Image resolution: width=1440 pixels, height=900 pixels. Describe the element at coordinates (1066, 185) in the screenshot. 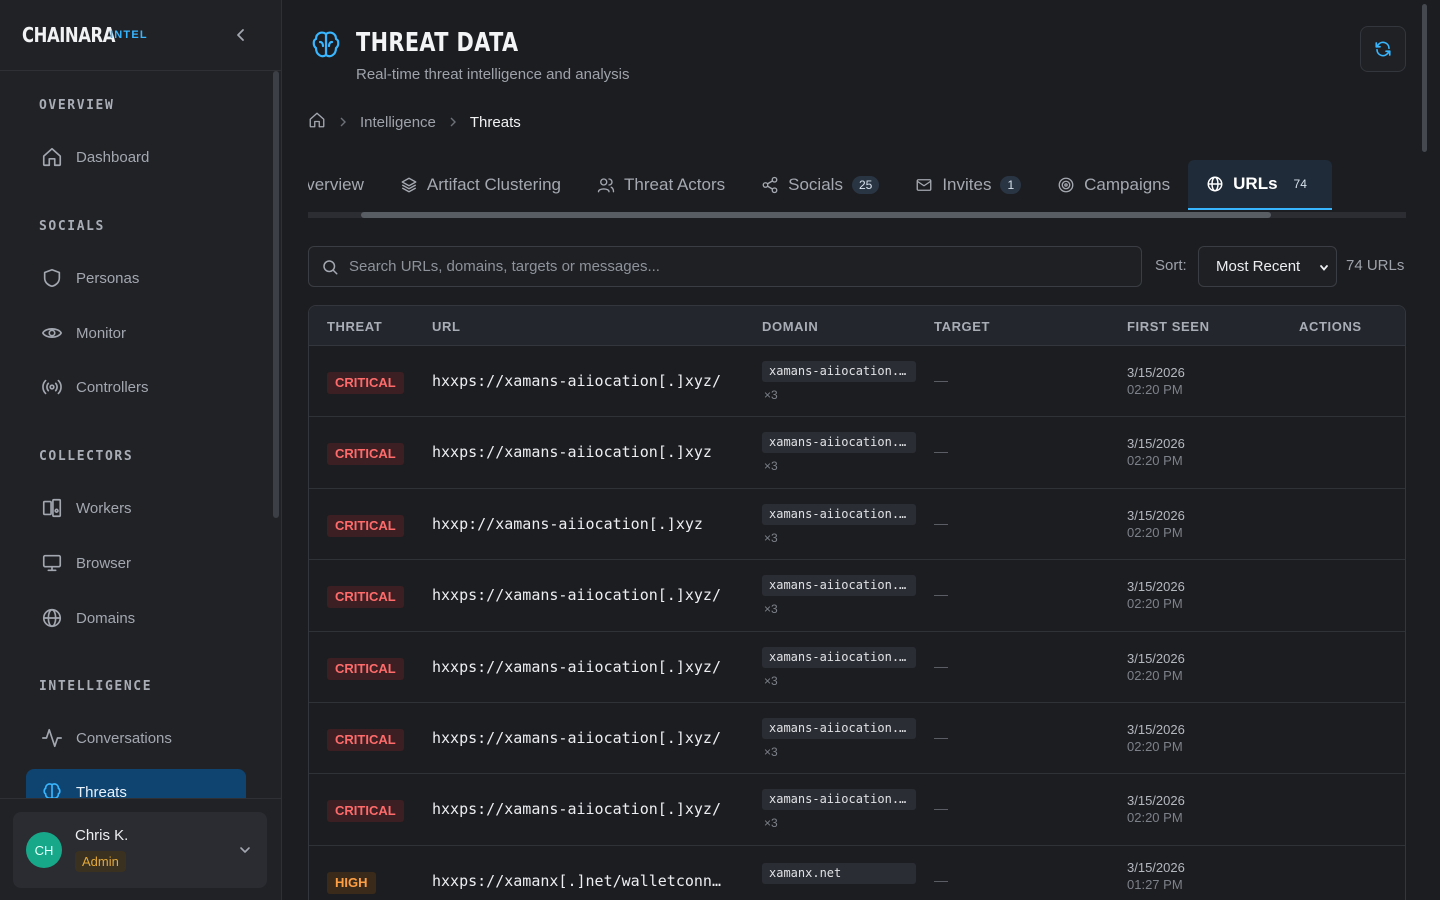

I see `target-icon` at that location.